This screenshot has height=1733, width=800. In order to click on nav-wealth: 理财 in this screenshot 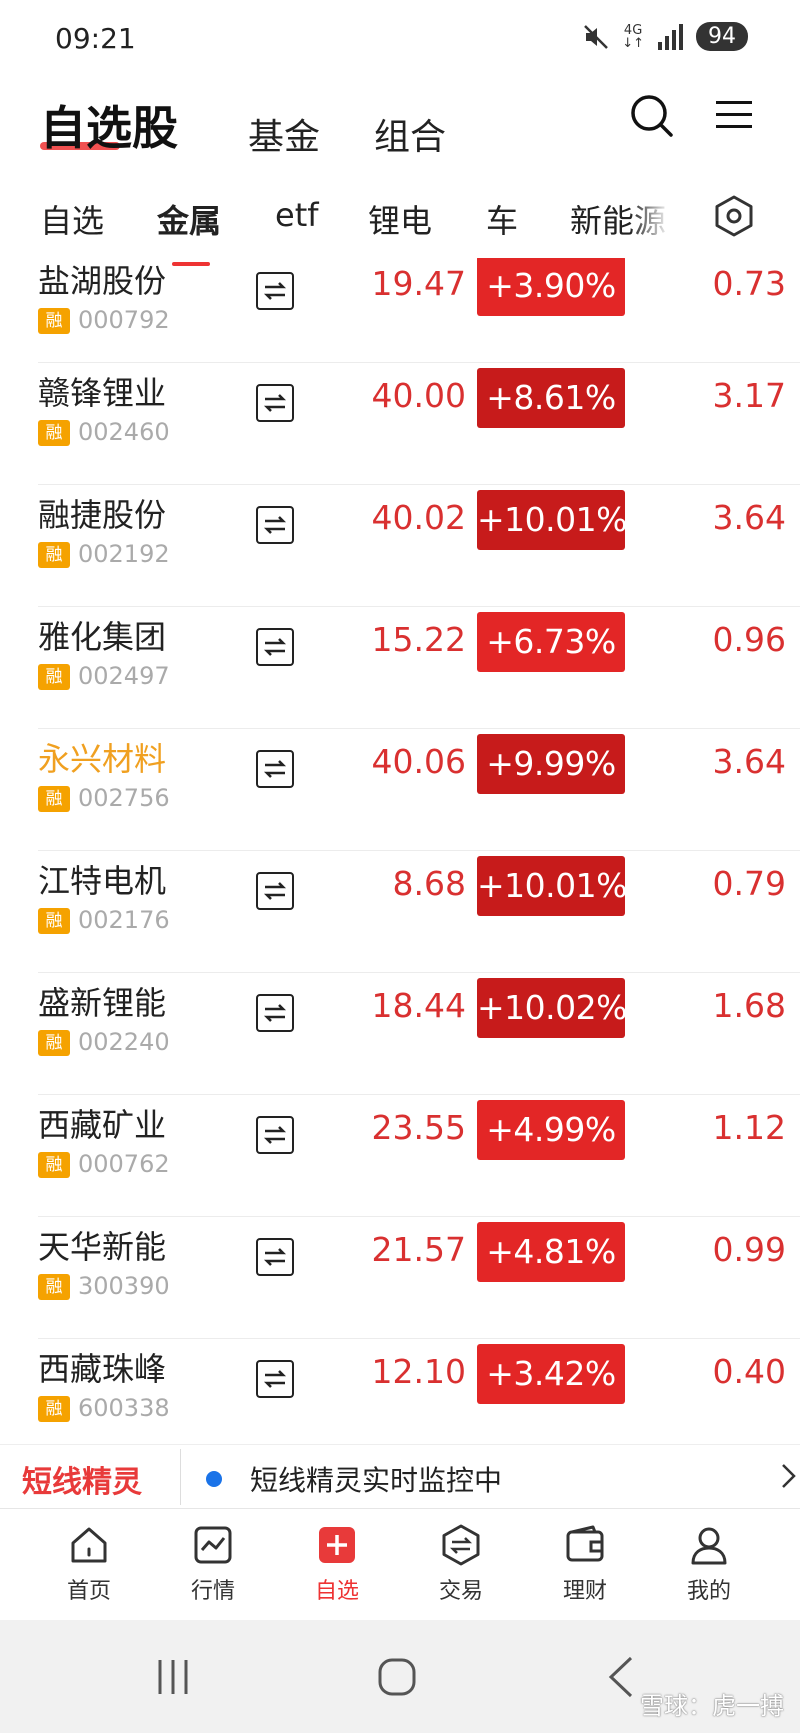, I will do `click(585, 1564)`.